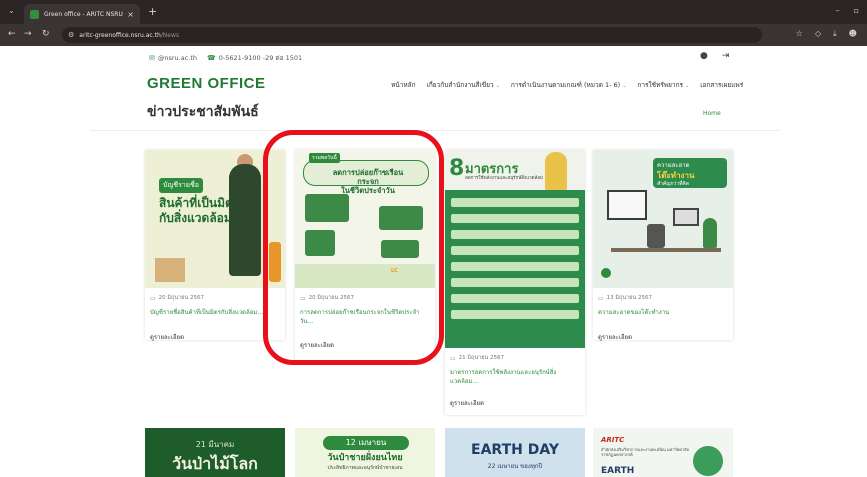 The image size is (867, 477). What do you see at coordinates (215, 452) in the screenshot?
I see `news-thumbnail-bottom: 21 มีนาคม วันป่าไม้โลก` at bounding box center [215, 452].